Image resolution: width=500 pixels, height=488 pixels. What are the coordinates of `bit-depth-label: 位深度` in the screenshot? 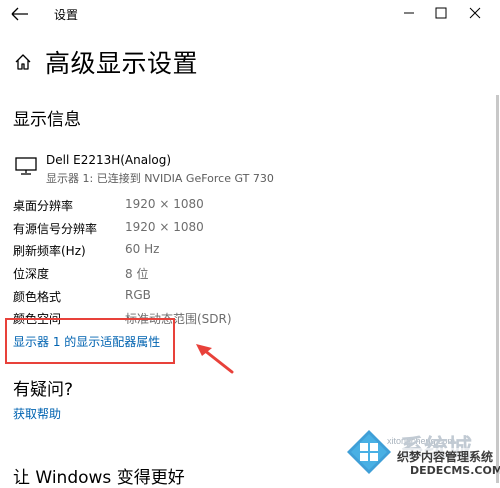 It's located at (31, 274).